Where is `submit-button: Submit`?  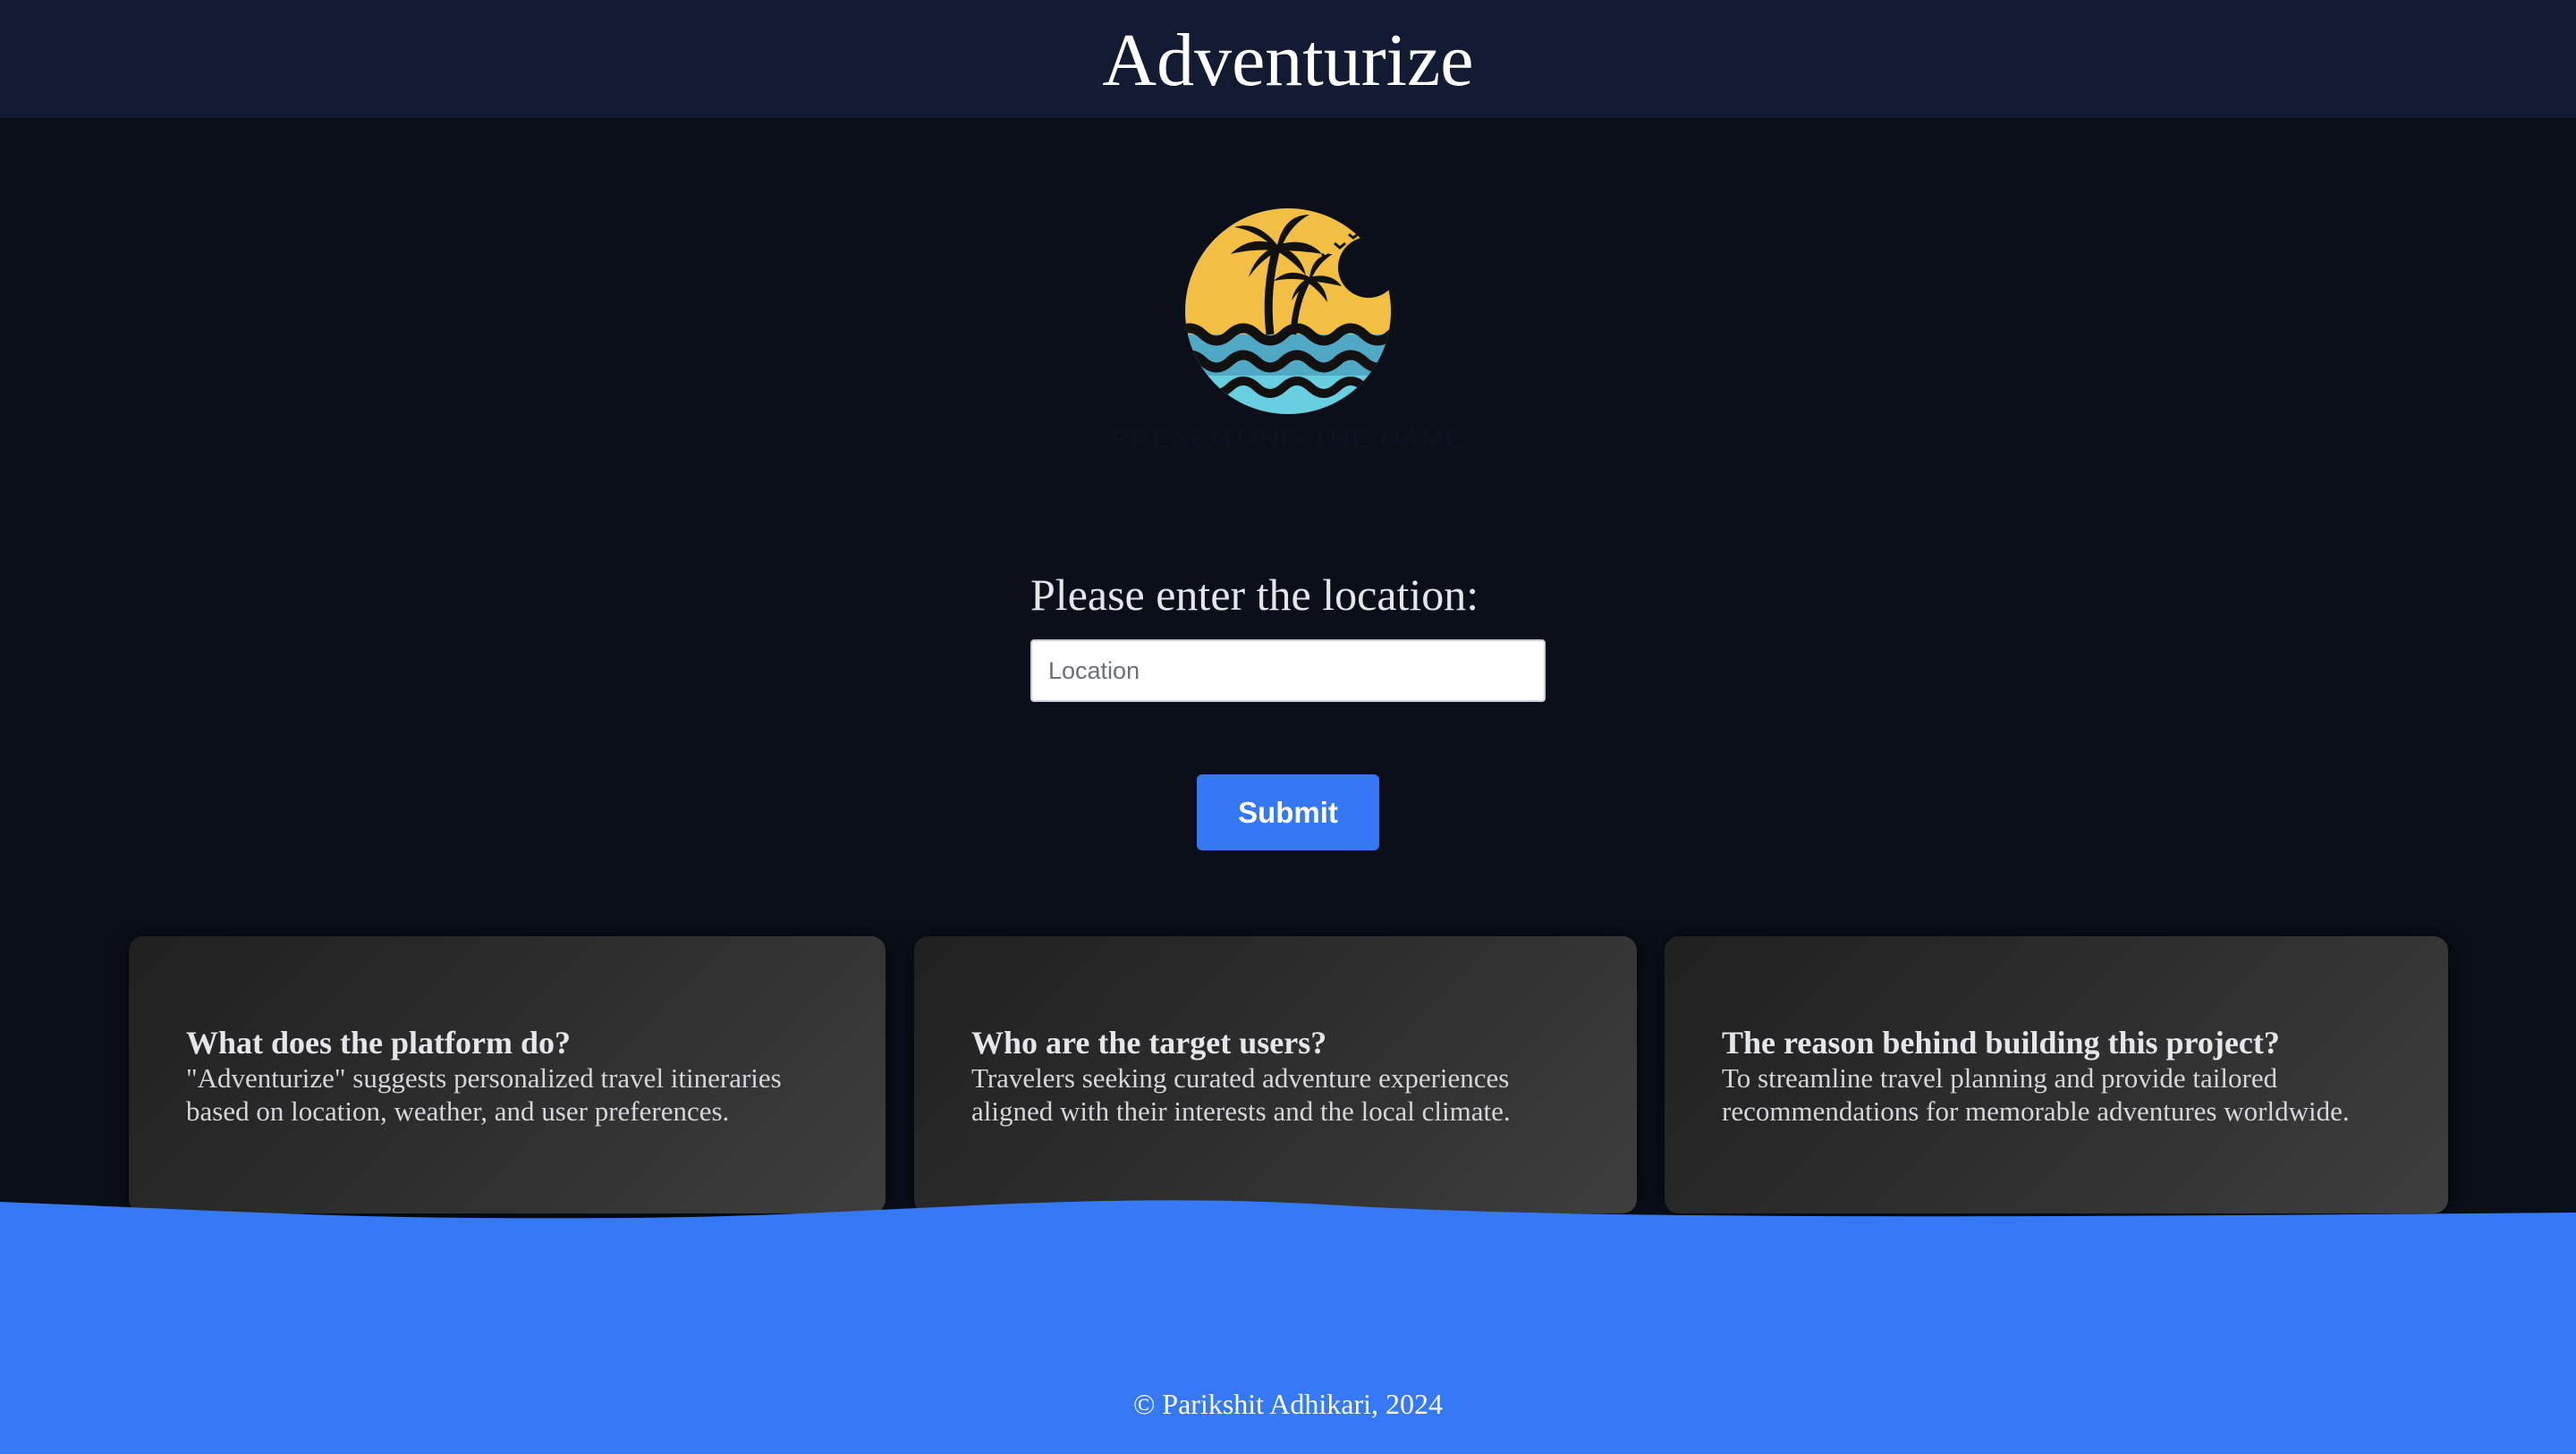 submit-button: Submit is located at coordinates (1288, 812).